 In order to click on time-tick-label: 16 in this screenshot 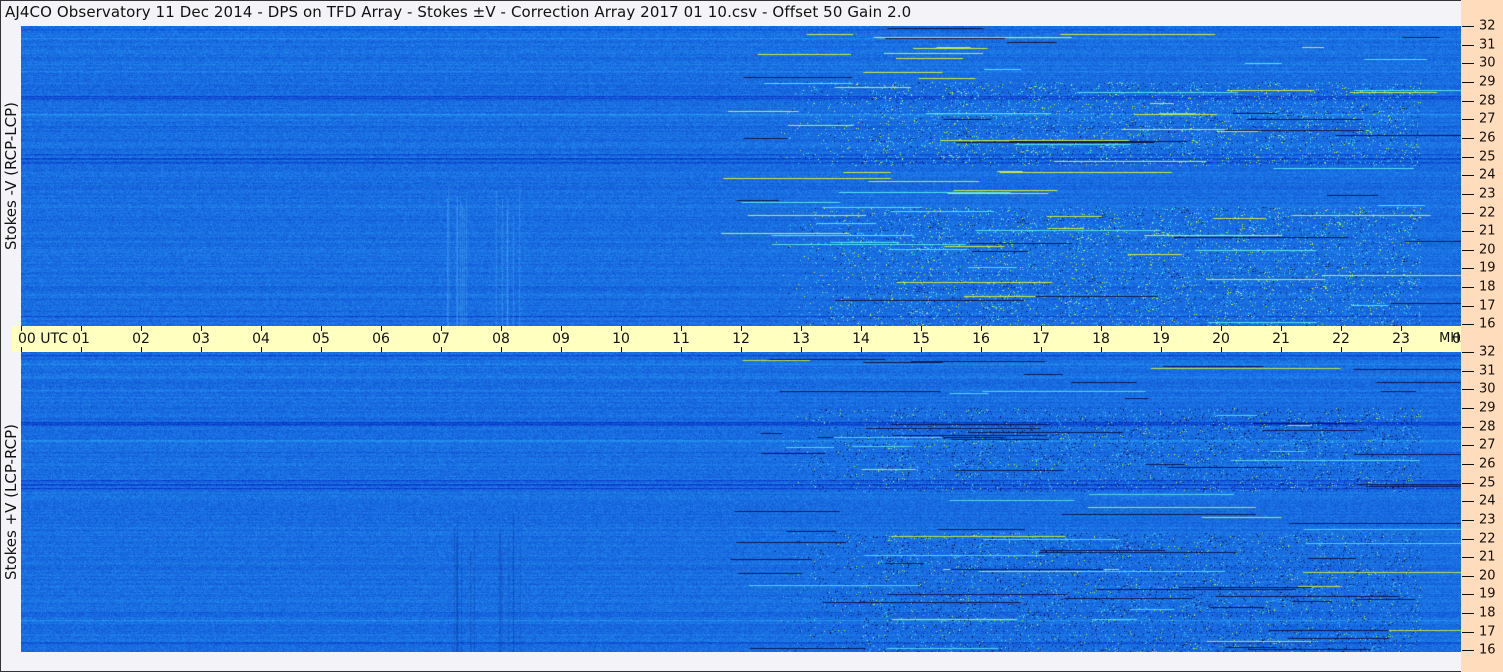, I will do `click(981, 339)`.